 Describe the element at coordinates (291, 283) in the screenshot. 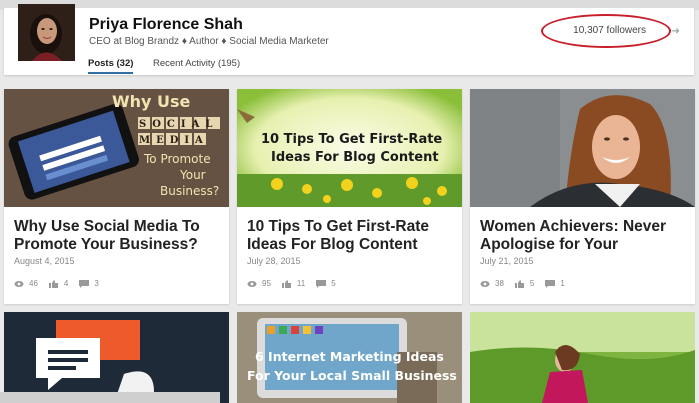

I see `post-stats: 95 11 5` at that location.